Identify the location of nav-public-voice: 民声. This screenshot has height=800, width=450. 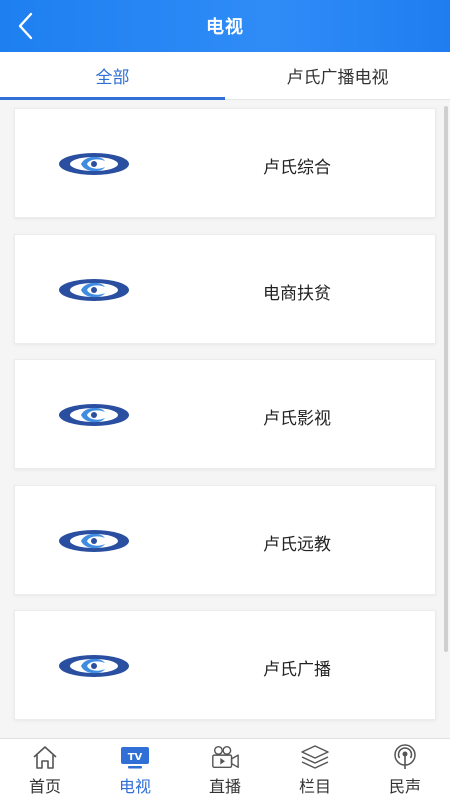
(405, 769).